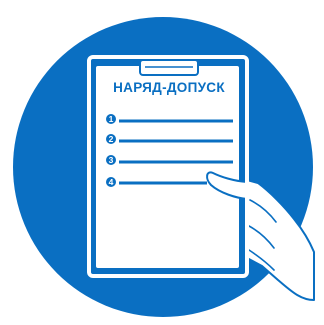  Describe the element at coordinates (111, 119) in the screenshot. I see `list-marker: 1` at that location.